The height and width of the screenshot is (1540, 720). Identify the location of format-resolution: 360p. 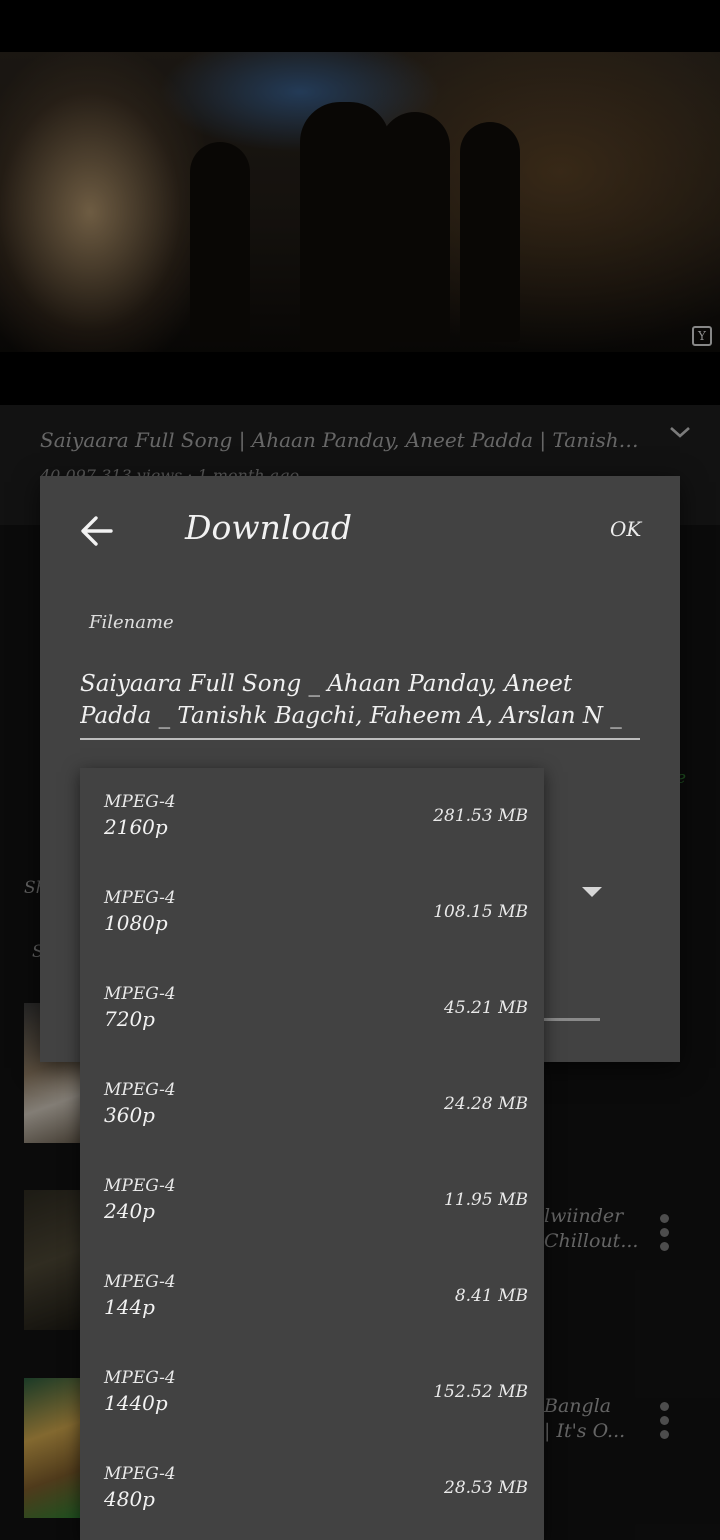
(129, 1115).